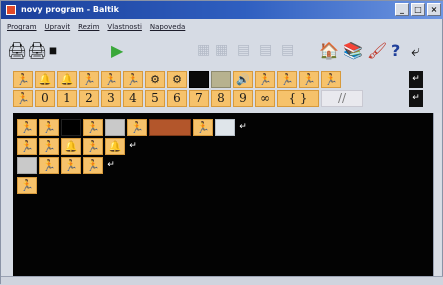 The width and height of the screenshot is (443, 285). Describe the element at coordinates (416, 79) in the screenshot. I see `palette-arrow: ↵` at that location.